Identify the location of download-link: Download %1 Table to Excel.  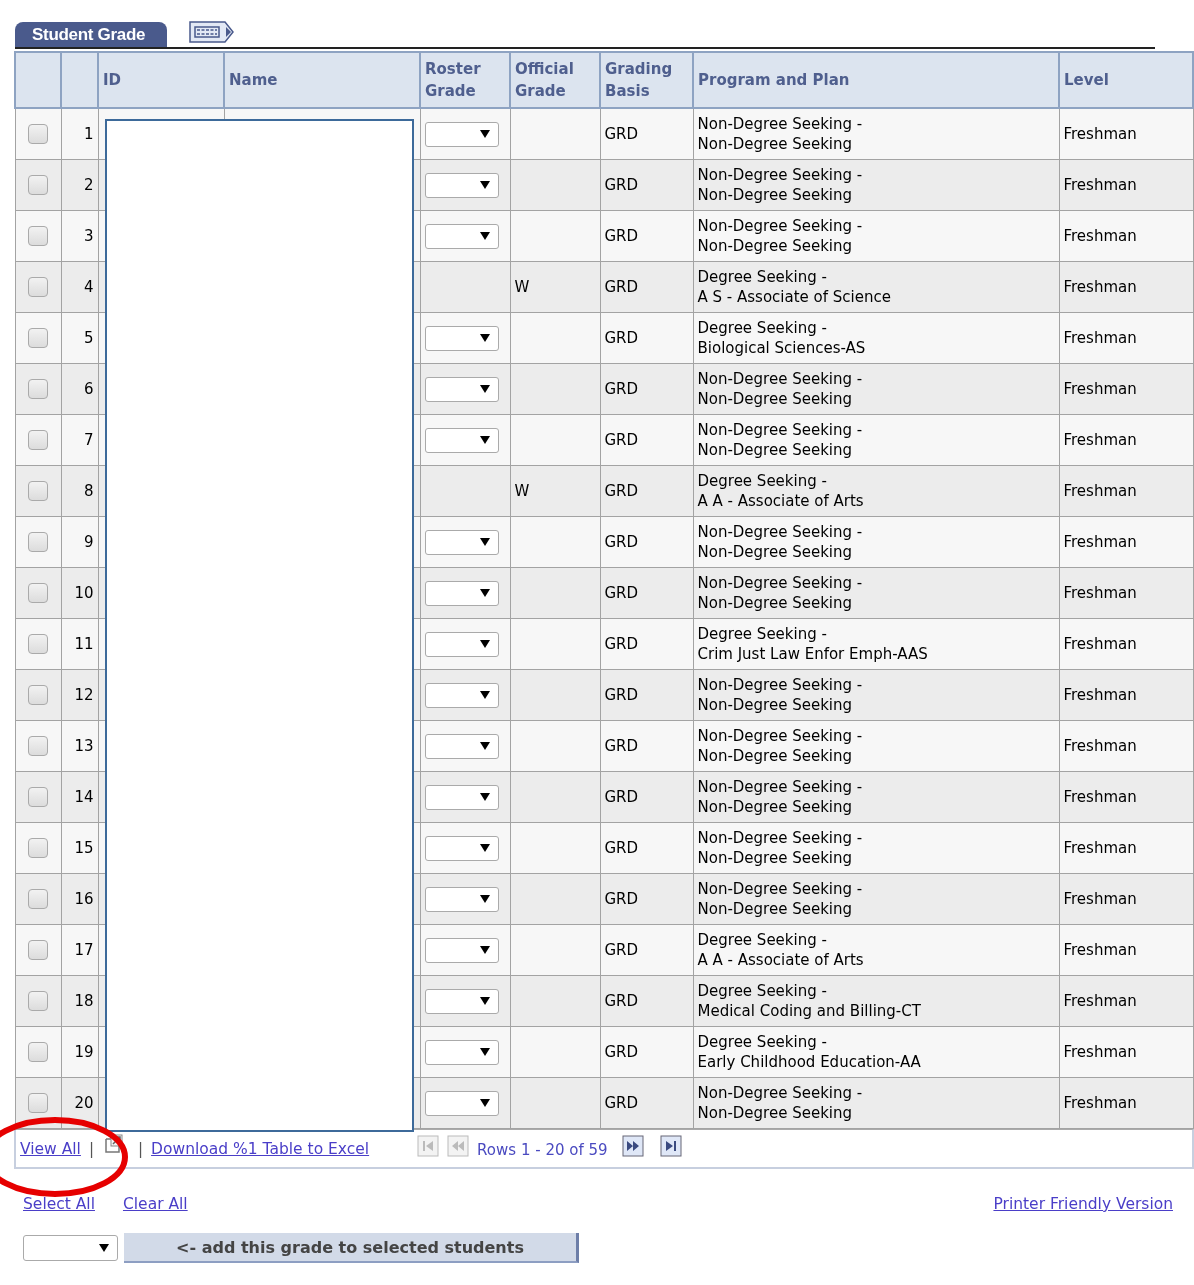
(260, 1148).